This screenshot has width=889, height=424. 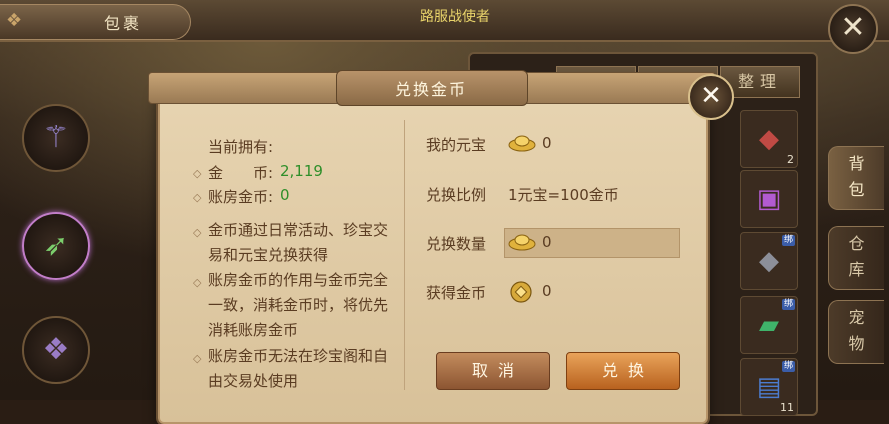 I want to click on inventory-cell: ◆ 绑, so click(x=769, y=261).